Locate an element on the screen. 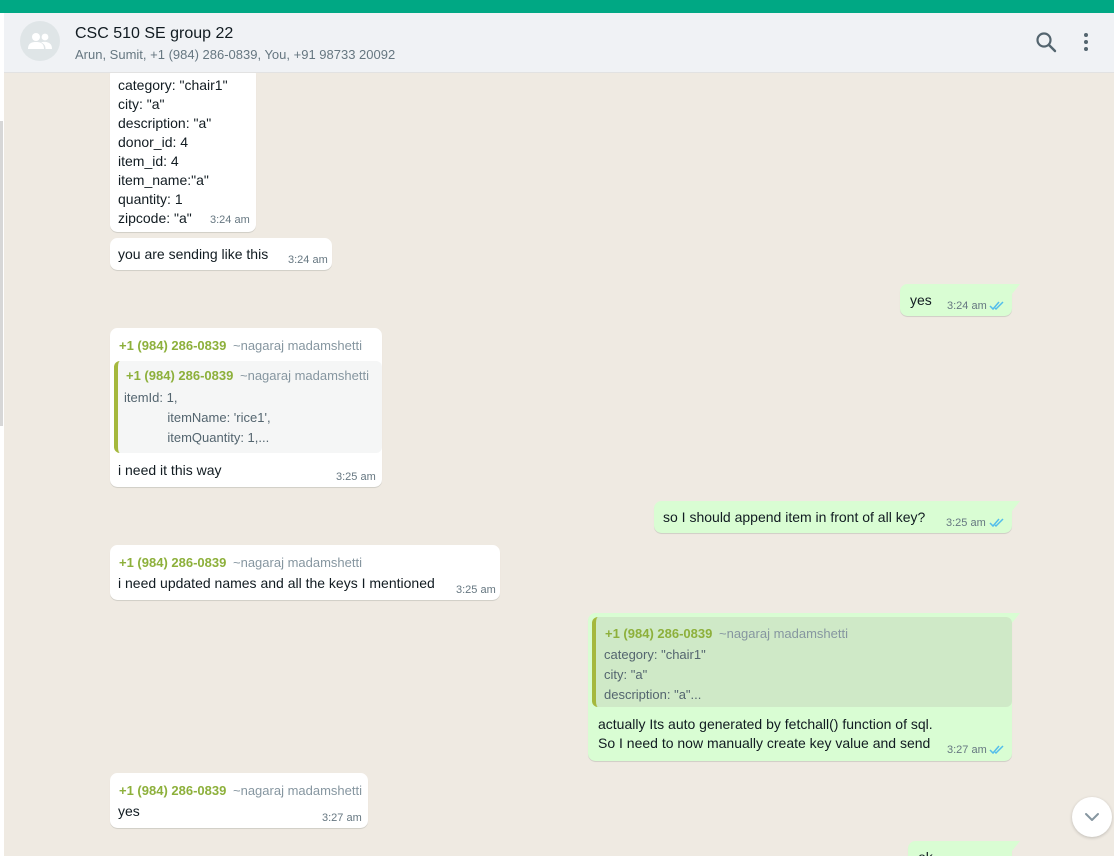 Image resolution: width=1114 pixels, height=856 pixels. group-avatar-icon is located at coordinates (40, 41).